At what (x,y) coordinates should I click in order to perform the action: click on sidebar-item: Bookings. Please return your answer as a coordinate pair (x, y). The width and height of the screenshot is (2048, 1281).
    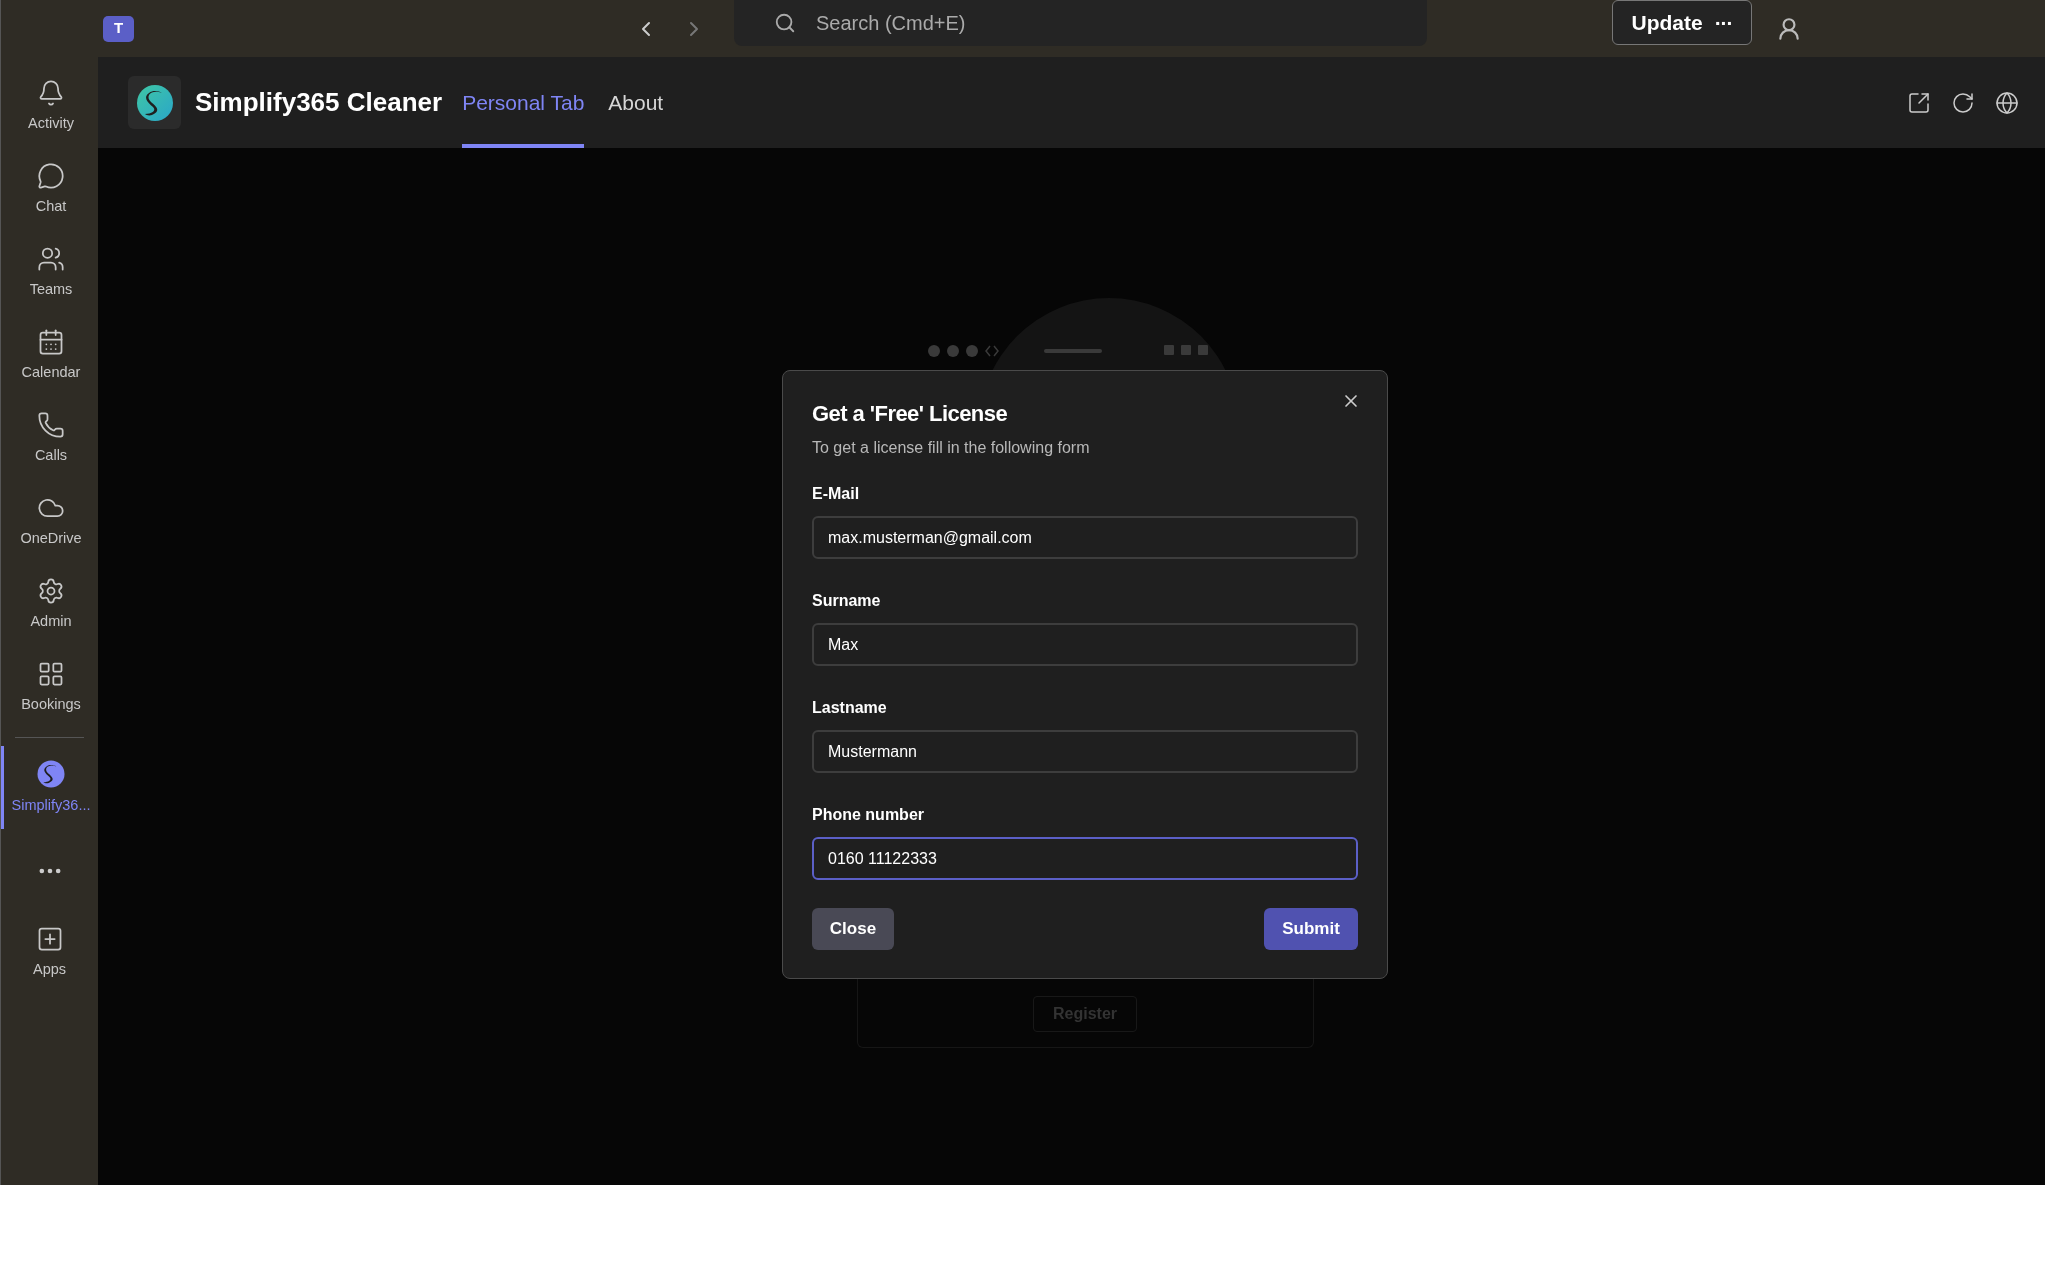
    Looking at the image, I should click on (49, 687).